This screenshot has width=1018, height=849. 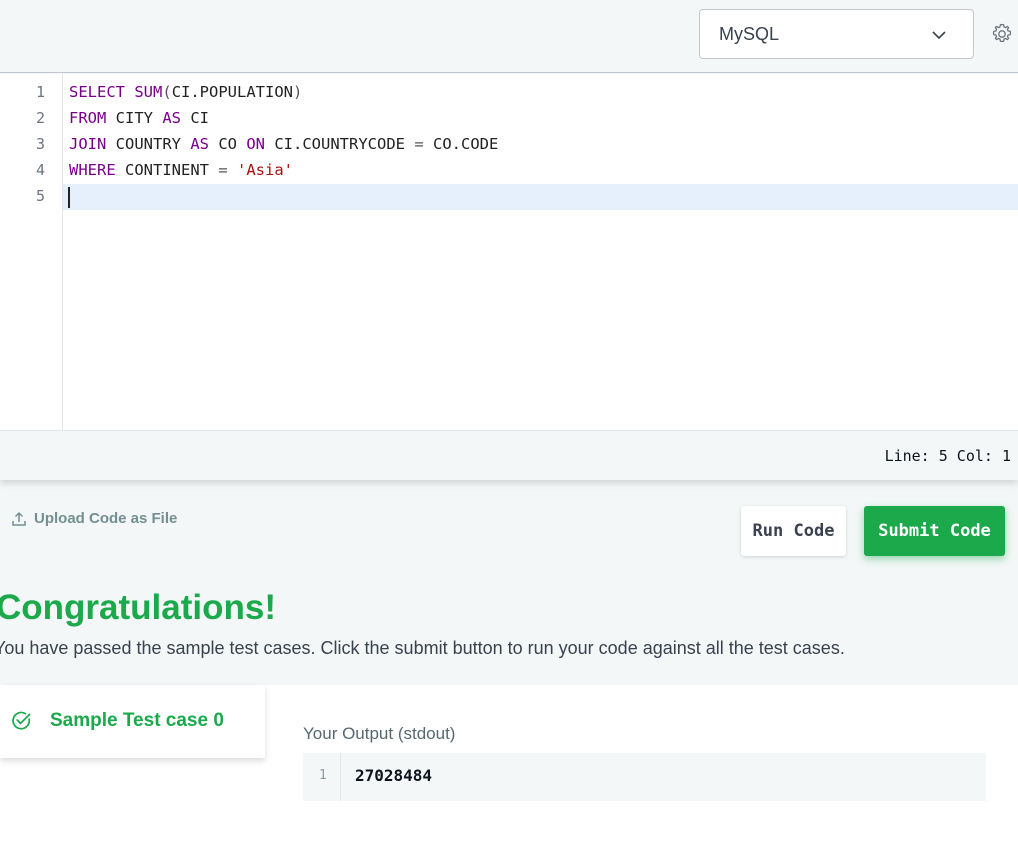 What do you see at coordinates (138, 607) in the screenshot?
I see `result-title: Congratulations!` at bounding box center [138, 607].